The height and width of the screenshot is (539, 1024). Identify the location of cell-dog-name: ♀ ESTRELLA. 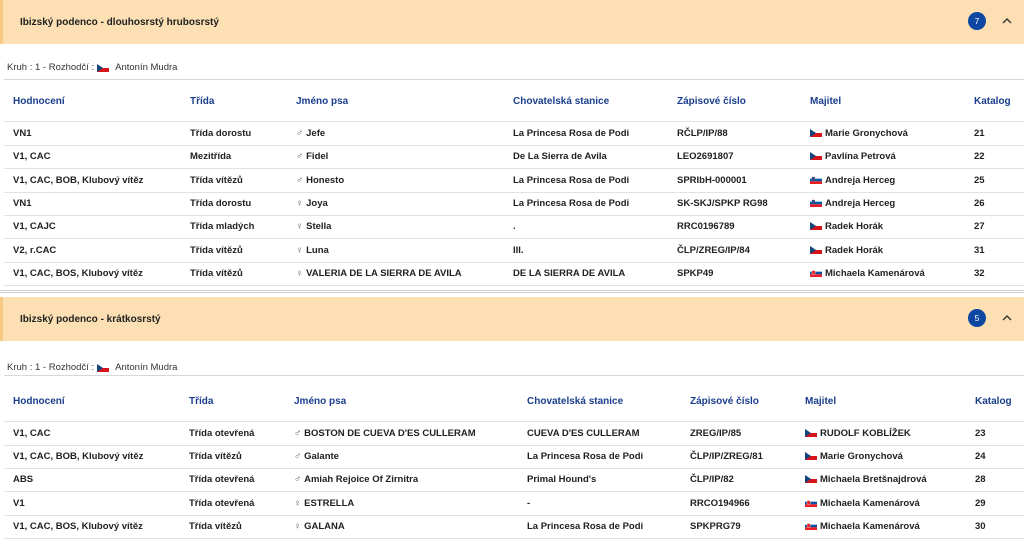
(324, 503).